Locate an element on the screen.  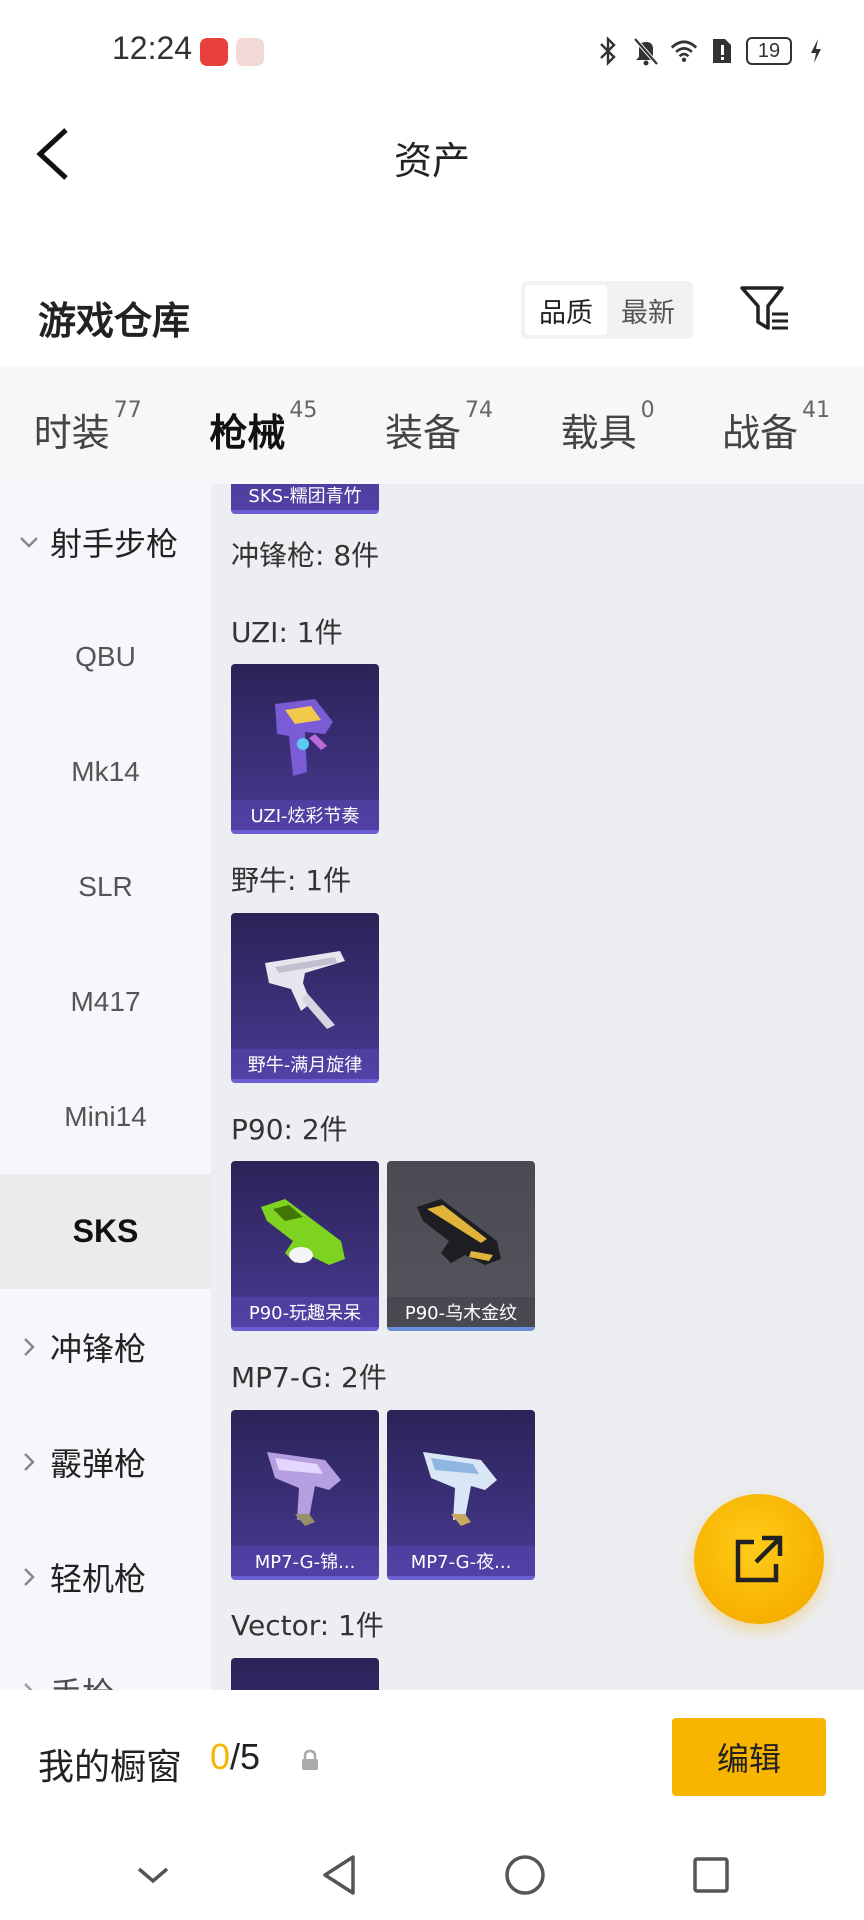
share-fab-button is located at coordinates (759, 1559).